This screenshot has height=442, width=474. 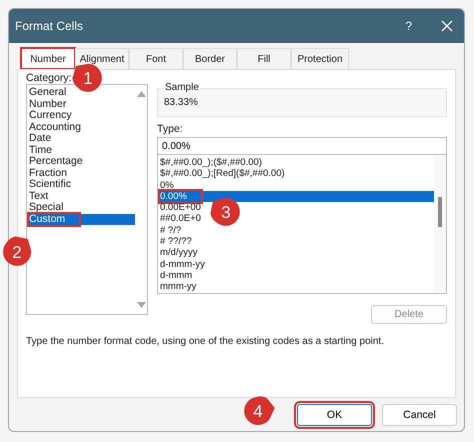 What do you see at coordinates (47, 92) in the screenshot?
I see `category-label-text: General` at bounding box center [47, 92].